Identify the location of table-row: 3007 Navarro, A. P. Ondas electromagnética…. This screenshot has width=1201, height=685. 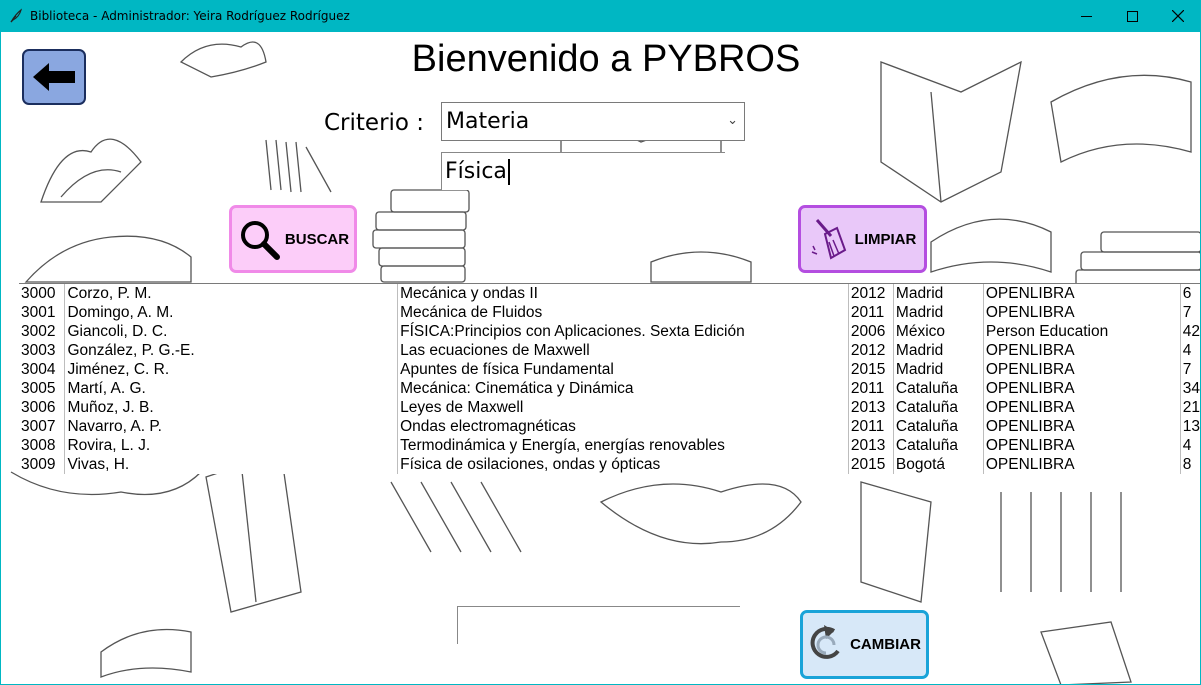
(609, 426).